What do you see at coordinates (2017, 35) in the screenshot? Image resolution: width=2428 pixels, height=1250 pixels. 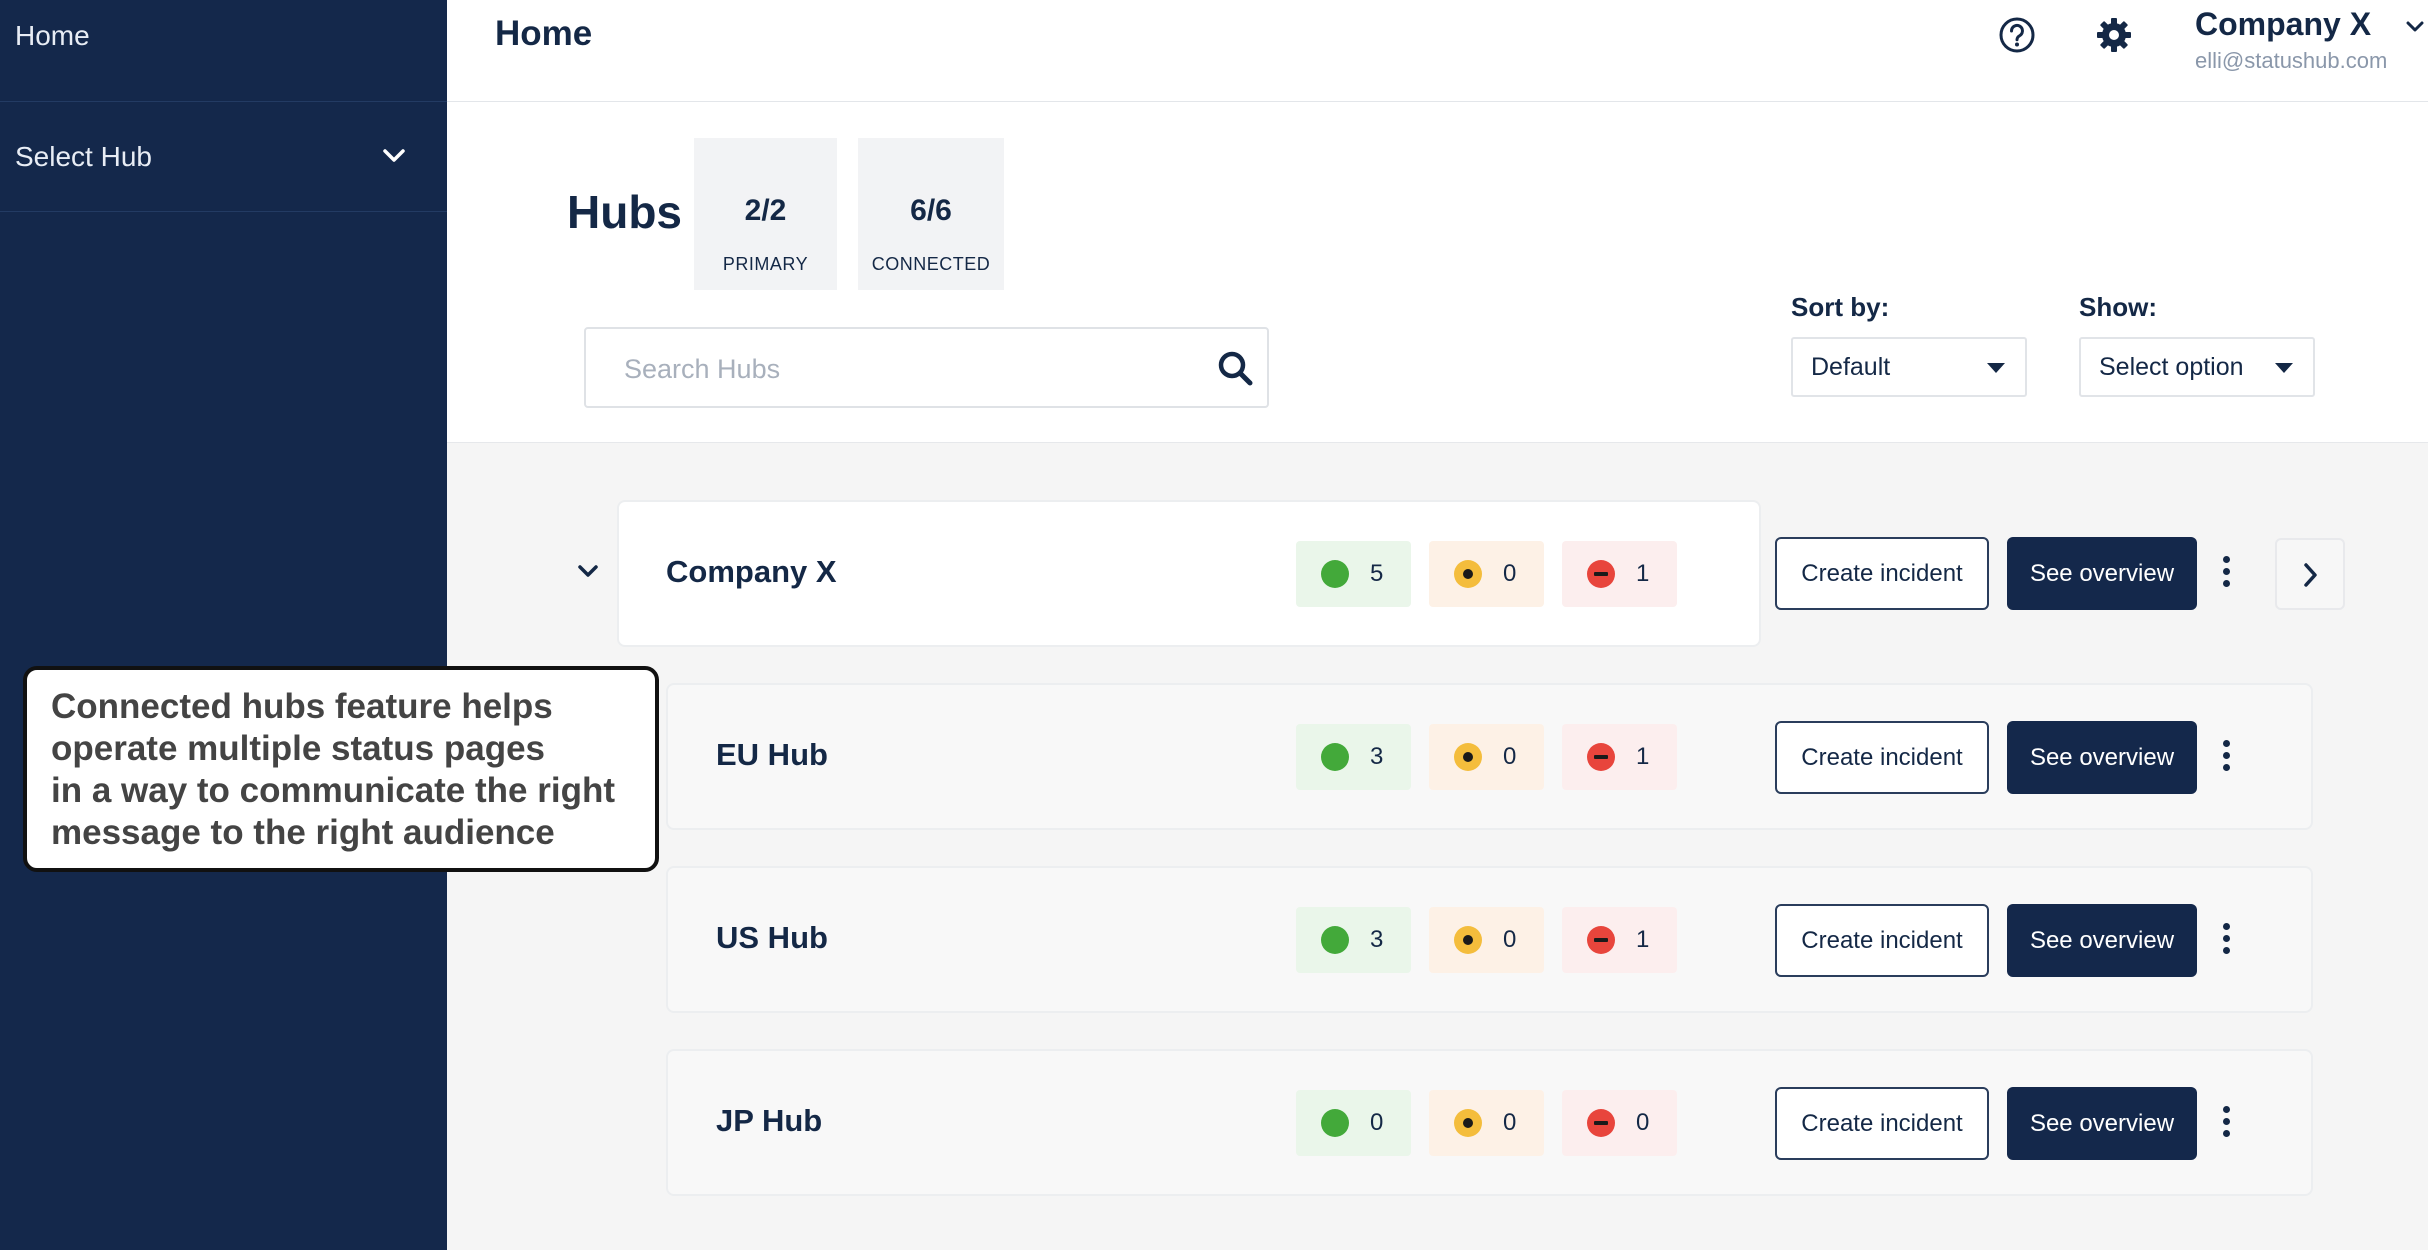 I see `question-circle-icon` at bounding box center [2017, 35].